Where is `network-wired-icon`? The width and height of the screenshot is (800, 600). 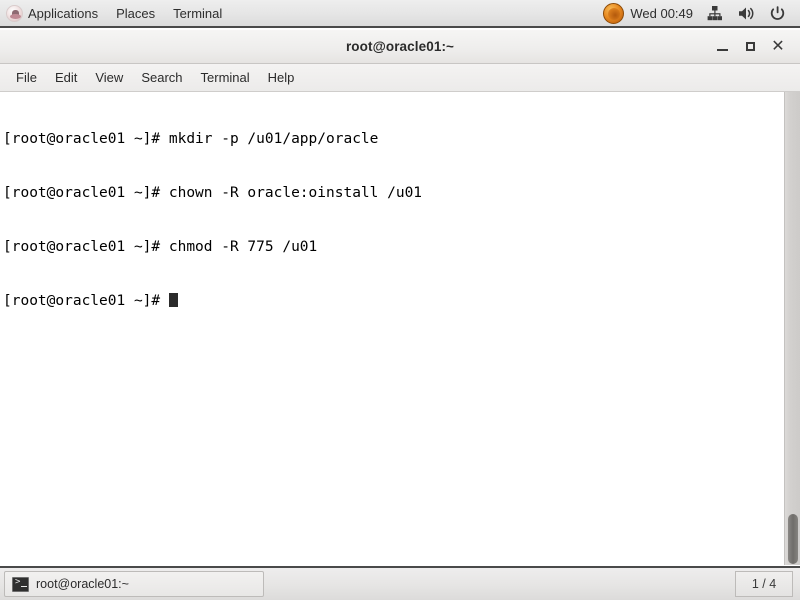 network-wired-icon is located at coordinates (714, 13).